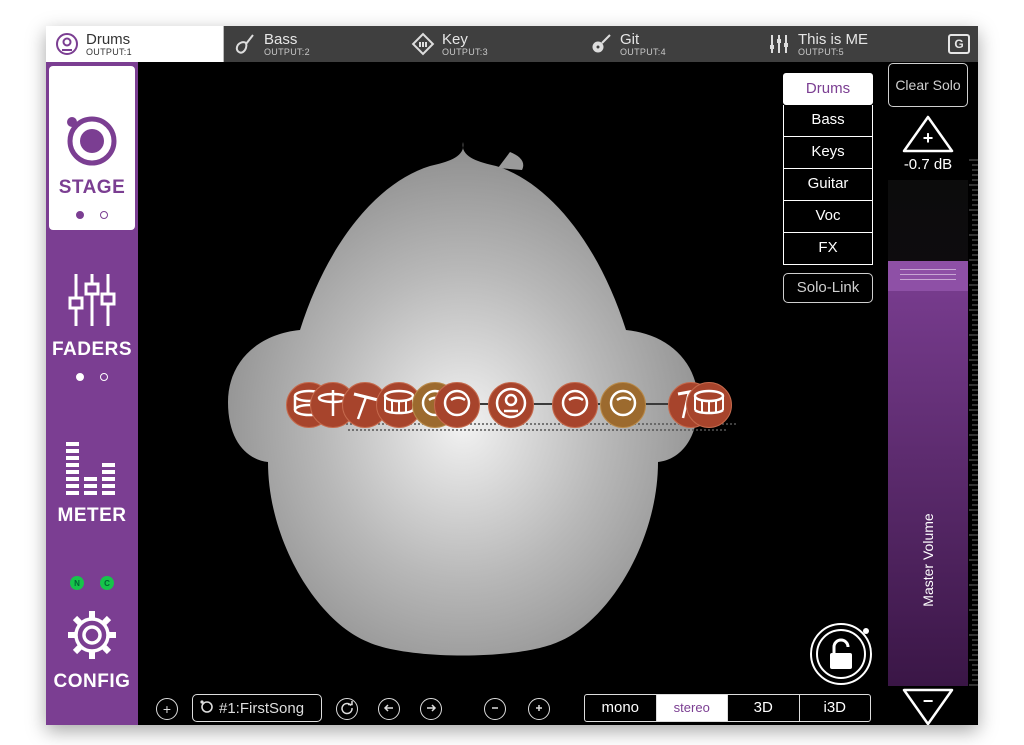 Image resolution: width=1024 pixels, height=745 pixels. Describe the element at coordinates (828, 185) in the screenshot. I see `group-button-guitar: Guitar` at that location.